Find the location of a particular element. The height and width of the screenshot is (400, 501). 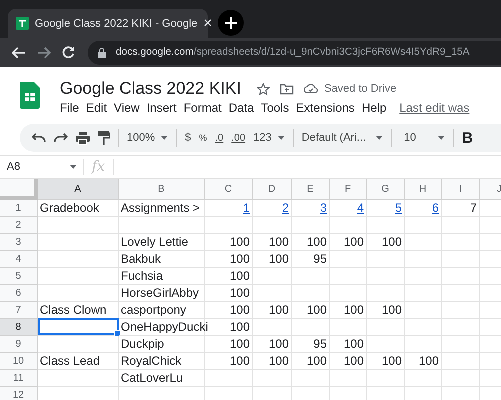

menu-item: File is located at coordinates (70, 108).